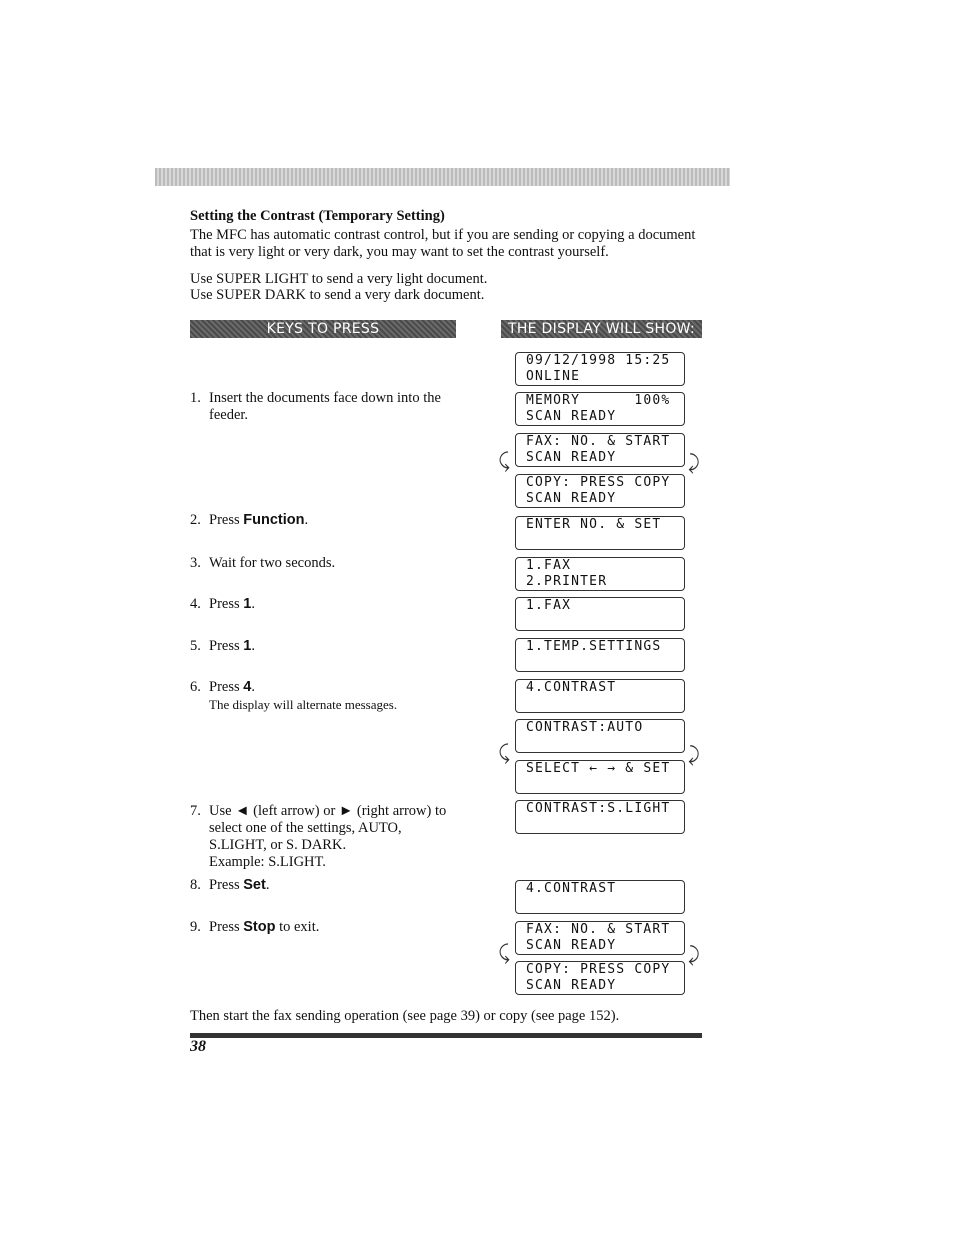  Describe the element at coordinates (598, 400) in the screenshot. I see `lcd-line-1: MEMORY 100%` at that location.